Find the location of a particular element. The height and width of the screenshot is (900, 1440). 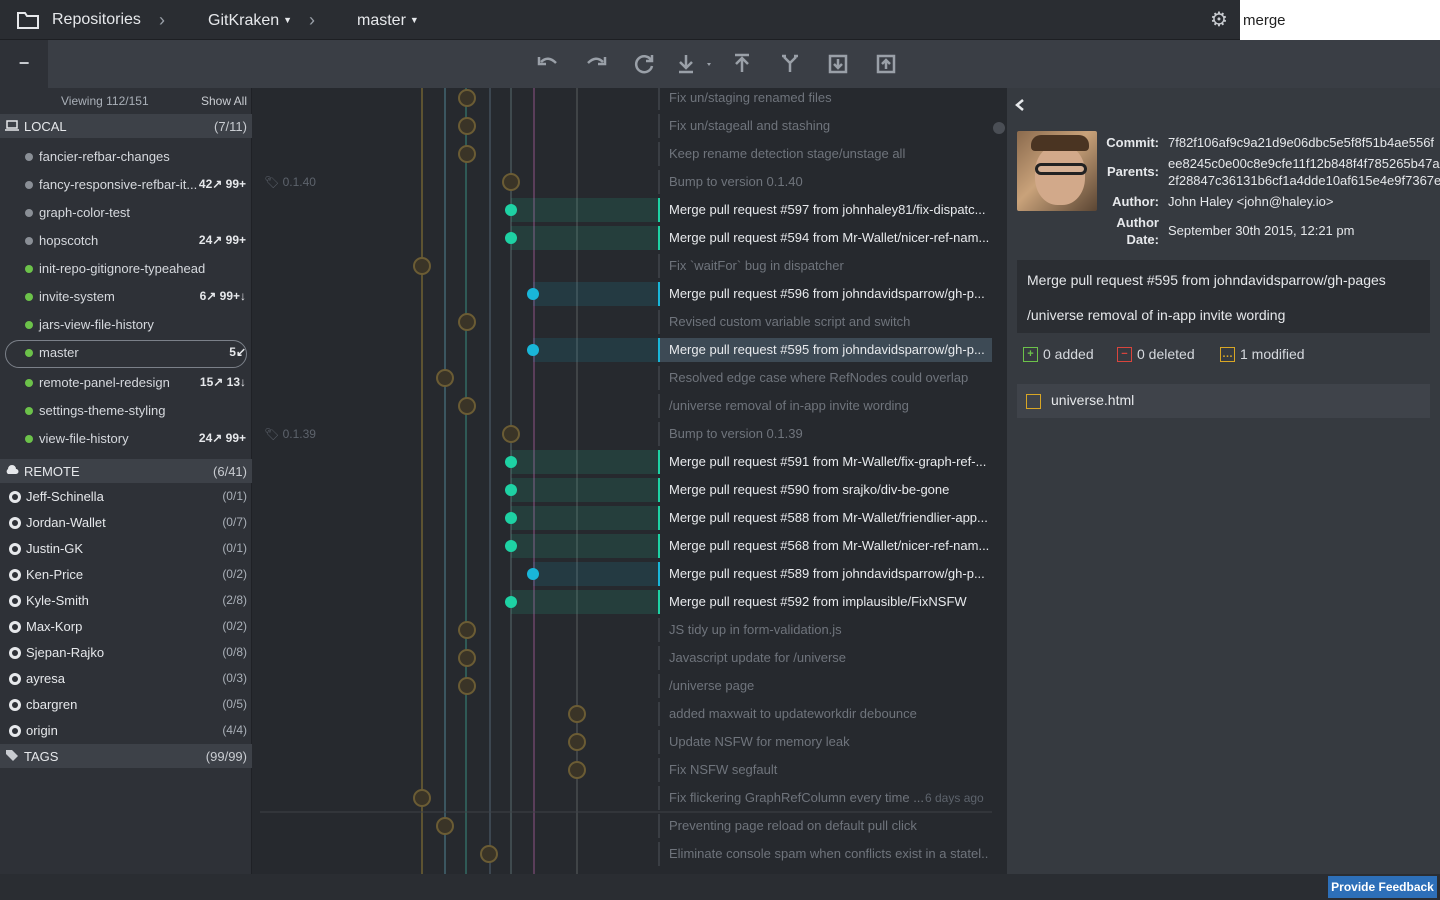

refresh-icon is located at coordinates (644, 64).